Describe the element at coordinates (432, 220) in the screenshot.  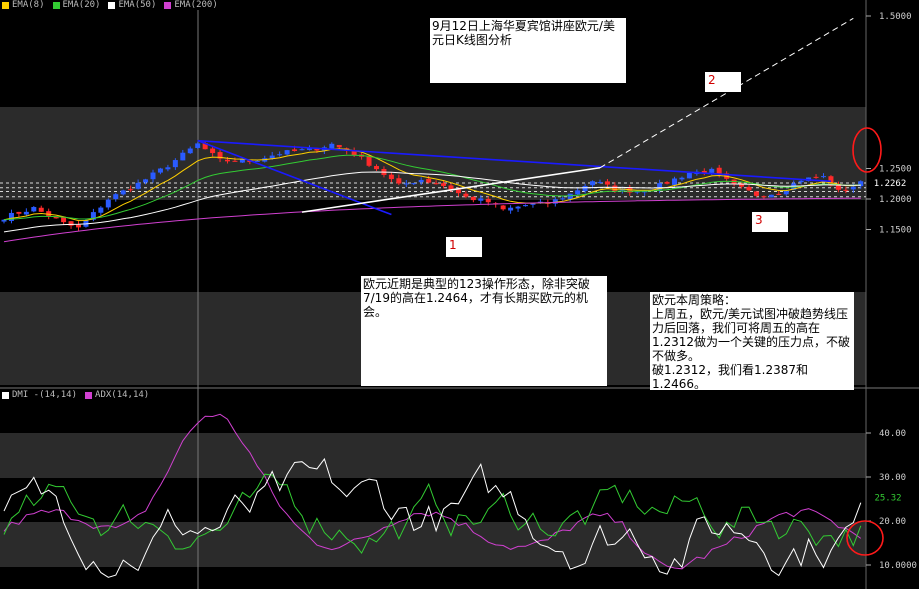
I see `ema200-line` at that location.